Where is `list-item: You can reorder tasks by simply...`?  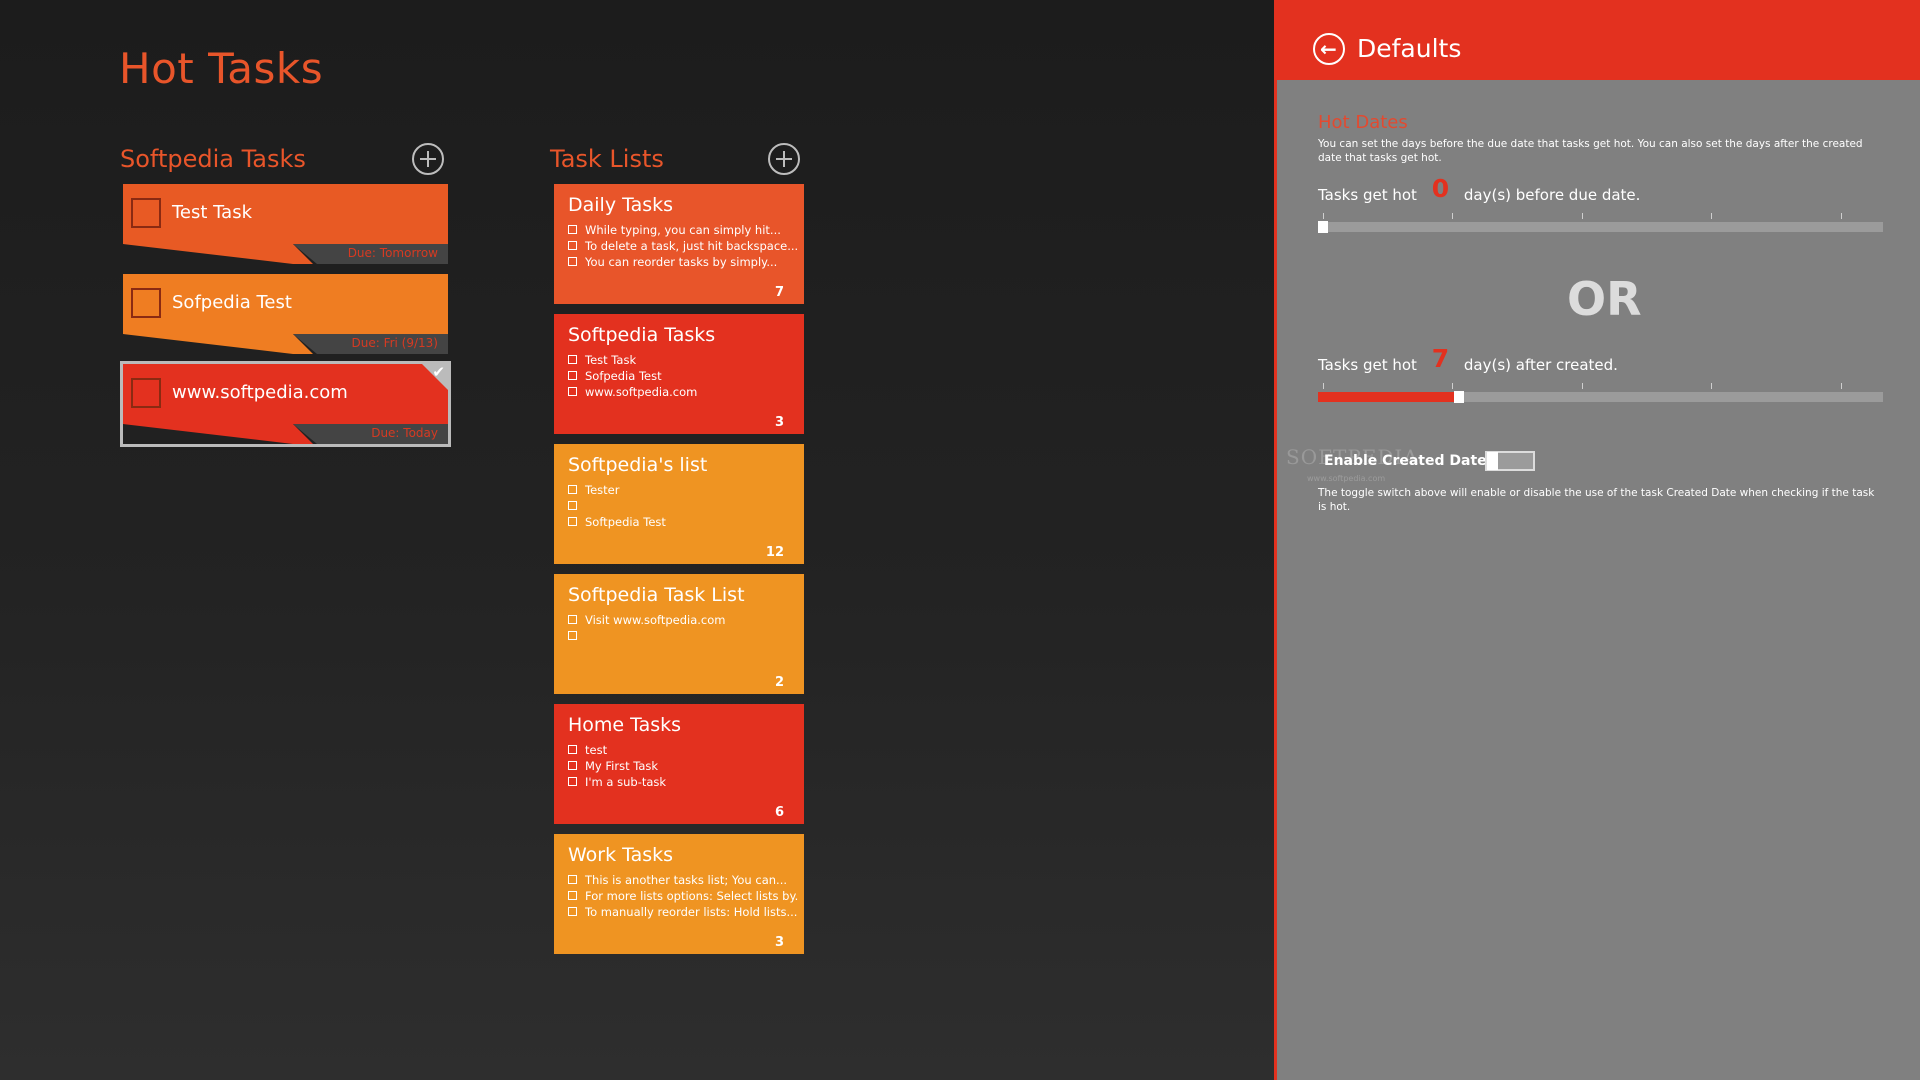
list-item: You can reorder tasks by simply... is located at coordinates (683, 262).